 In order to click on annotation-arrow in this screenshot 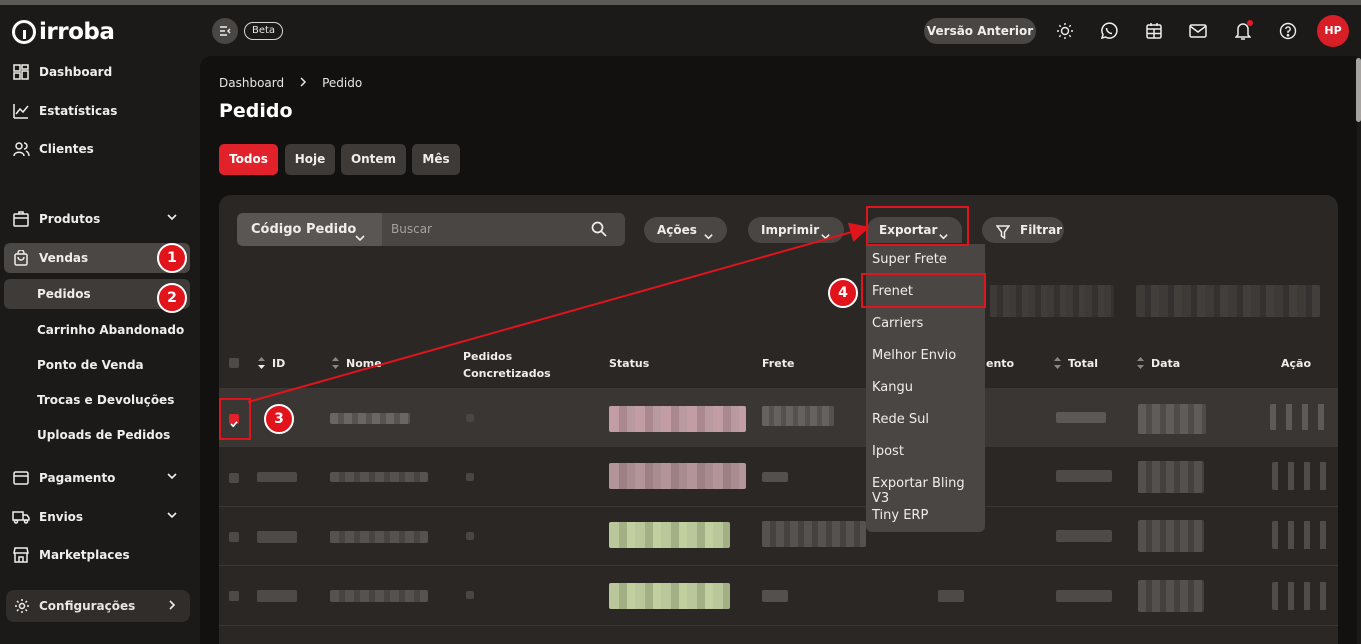, I will do `click(558, 312)`.